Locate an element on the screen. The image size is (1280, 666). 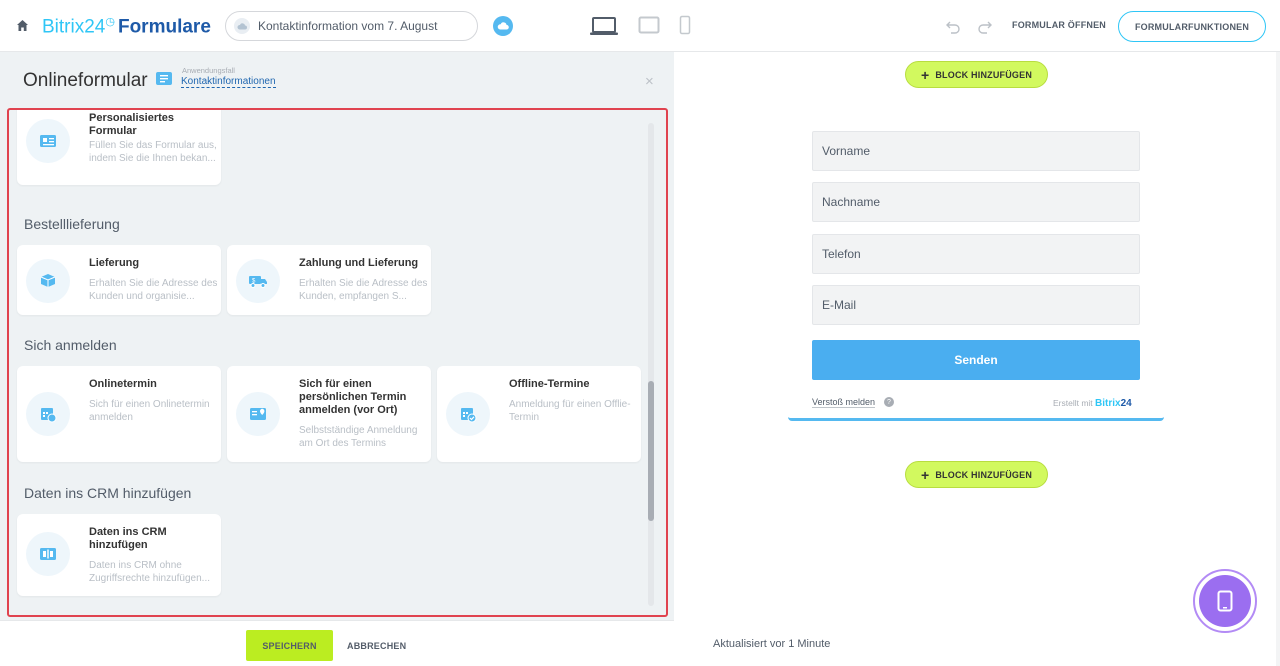
undo-icon is located at coordinates (953, 26).